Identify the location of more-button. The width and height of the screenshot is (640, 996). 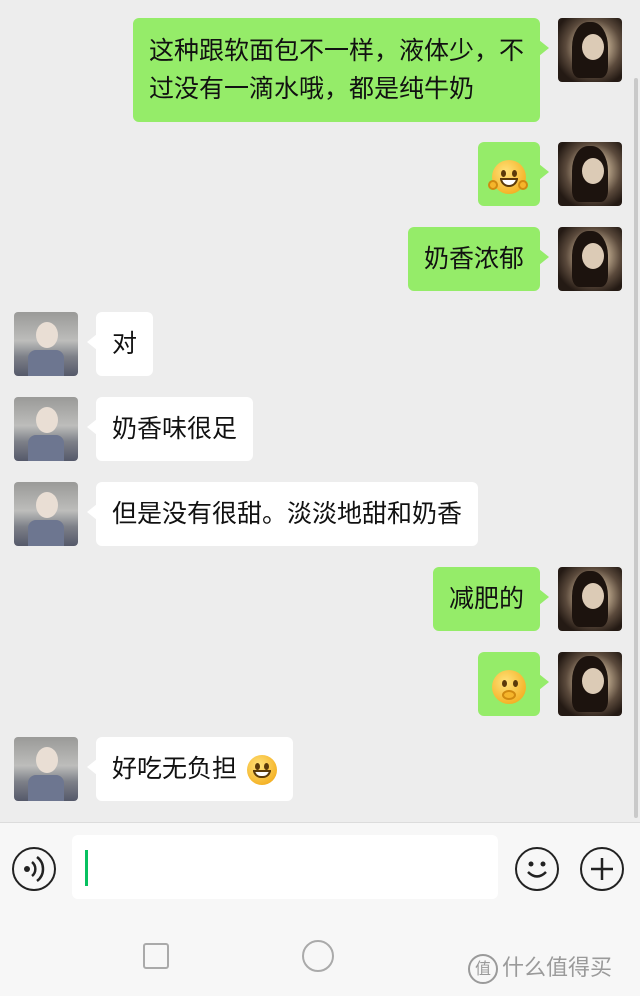
(602, 869).